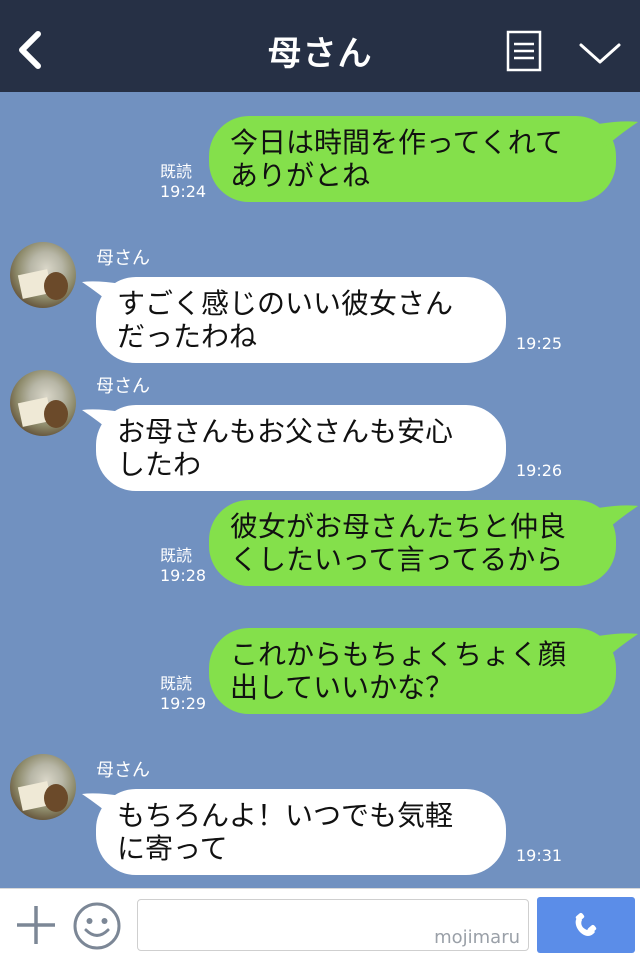  Describe the element at coordinates (477, 937) in the screenshot. I see `watermark-text: mojimaru` at that location.